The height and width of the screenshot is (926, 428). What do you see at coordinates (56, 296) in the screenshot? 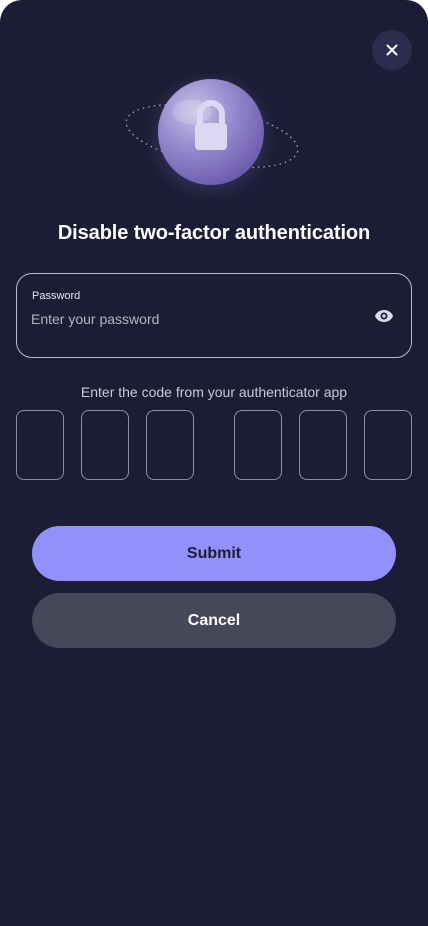
I see `password-label: Password` at bounding box center [56, 296].